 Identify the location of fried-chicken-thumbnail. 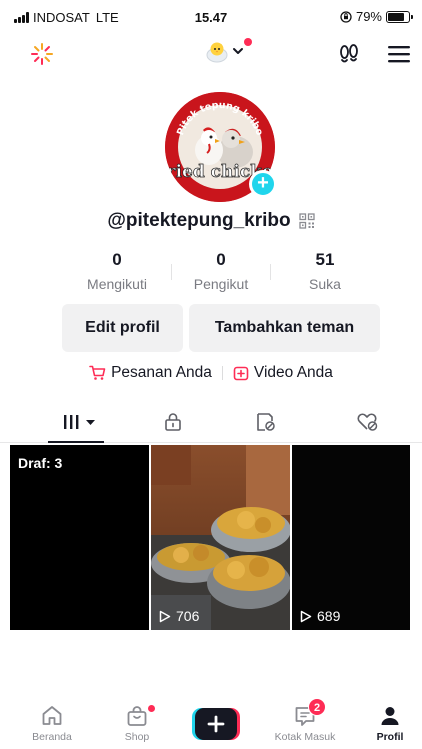
(220, 537).